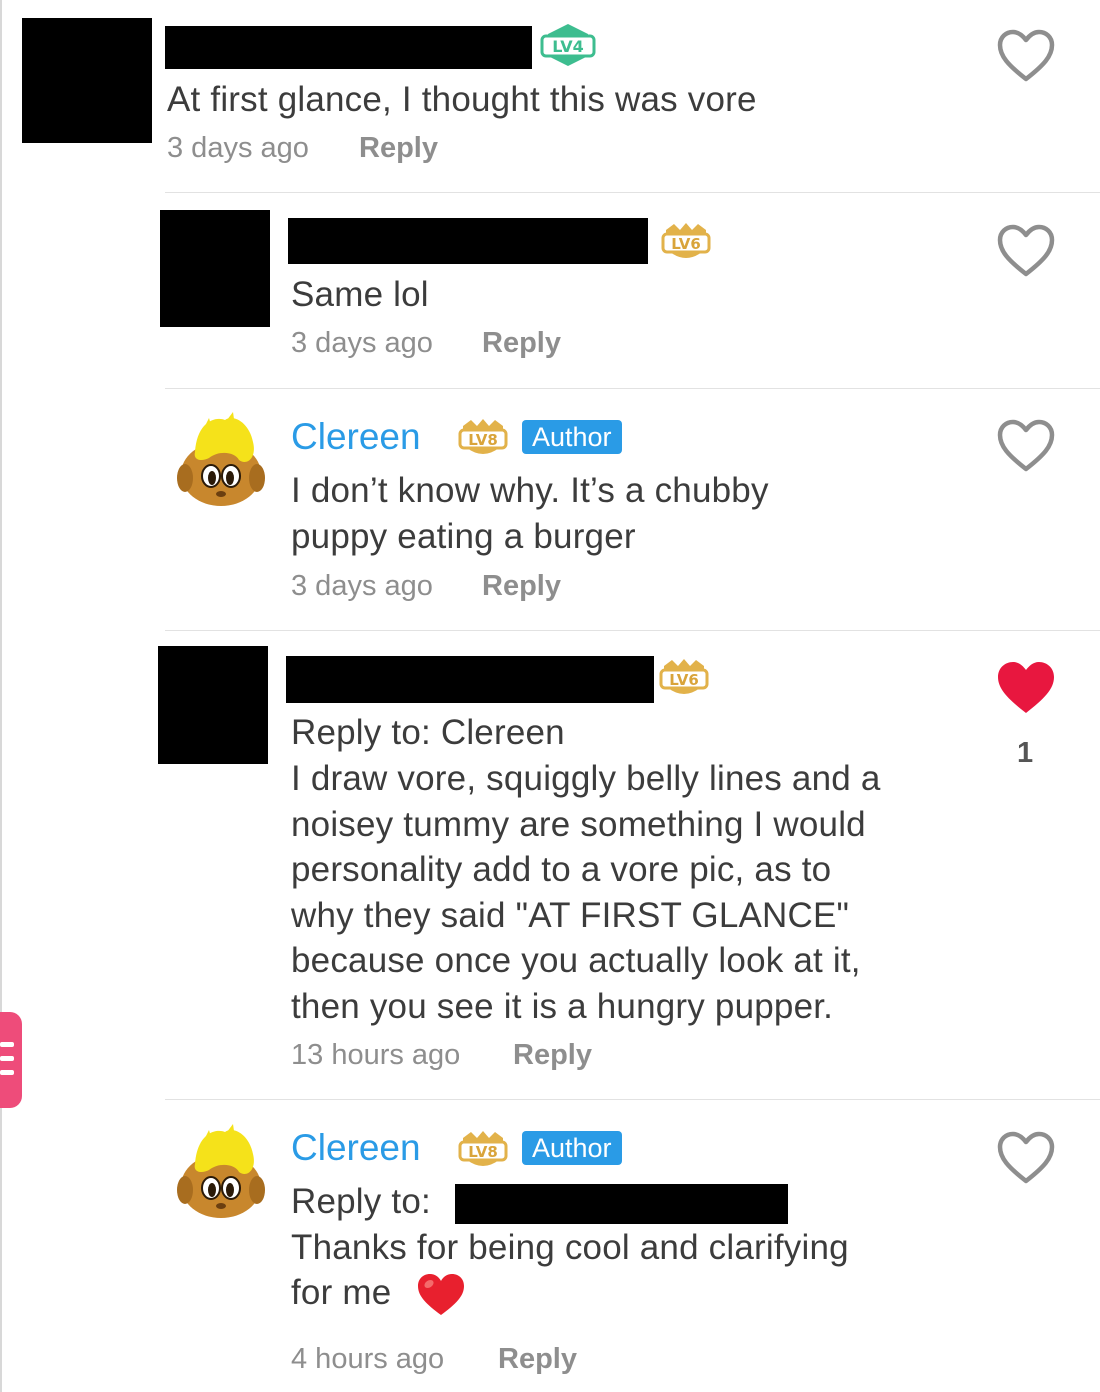 The width and height of the screenshot is (1100, 1392). What do you see at coordinates (570, 1247) in the screenshot?
I see `comment-text-line: Thanks for being cool and clarifying` at bounding box center [570, 1247].